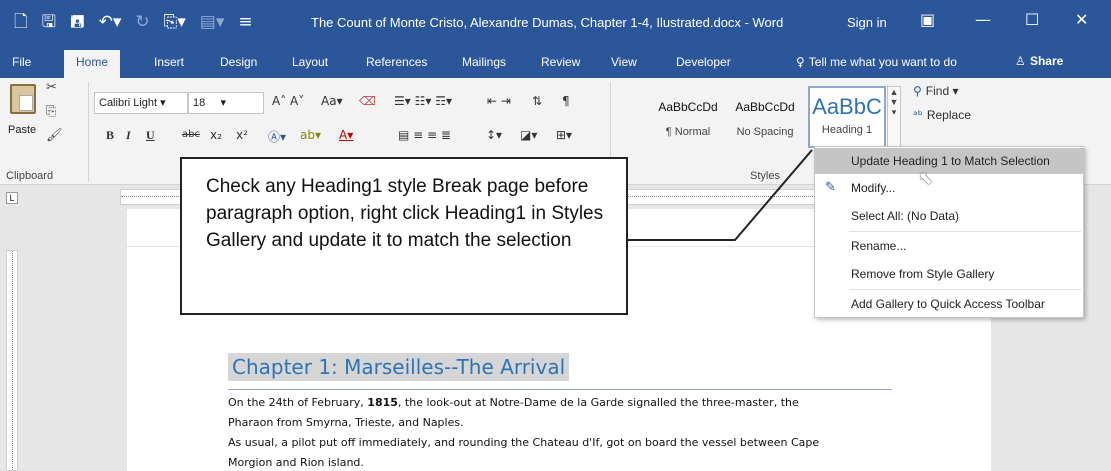 The width and height of the screenshot is (1111, 471). What do you see at coordinates (12, 360) in the screenshot?
I see `vertical-ruler` at bounding box center [12, 360].